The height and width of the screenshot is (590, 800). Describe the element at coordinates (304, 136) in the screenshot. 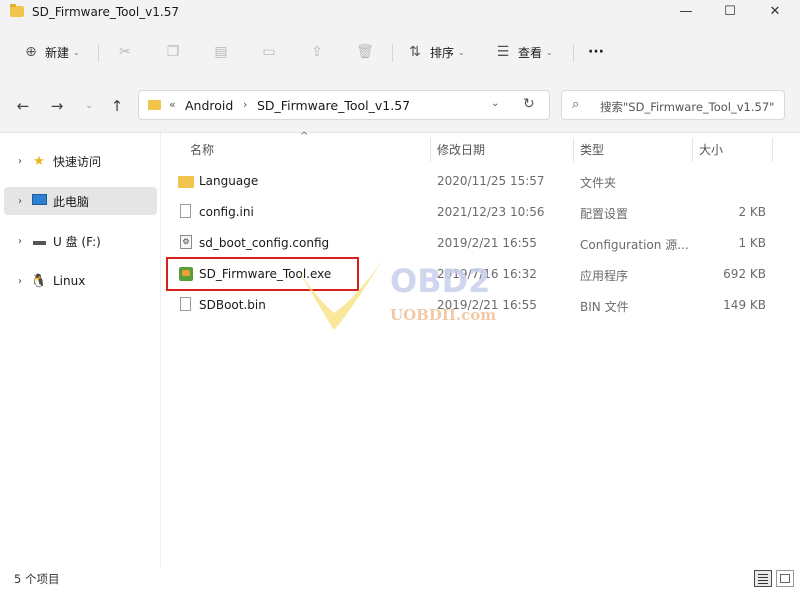

I see `sort-ascending-icon: ^` at that location.